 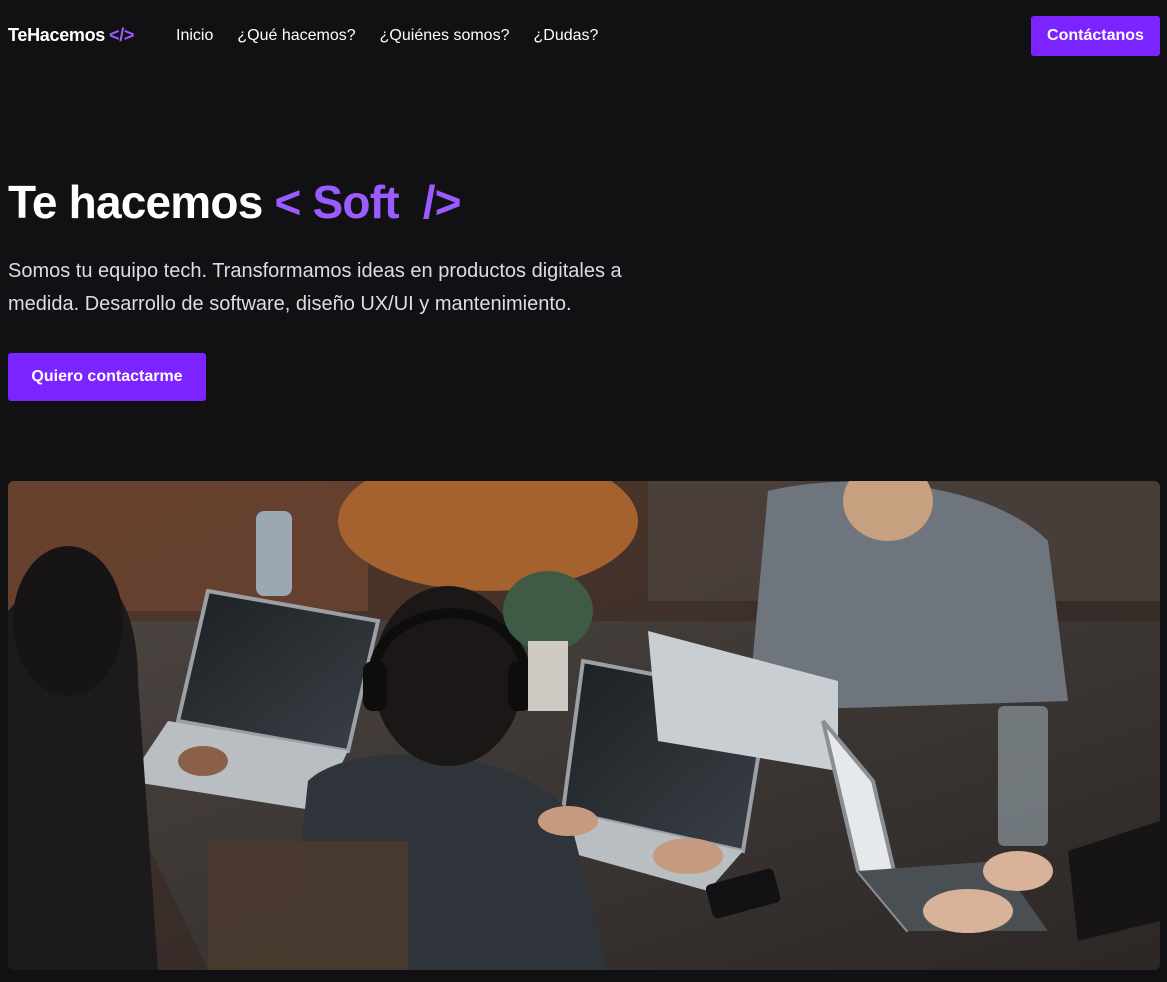 I want to click on contact-button: Contáctanos, so click(x=1095, y=36).